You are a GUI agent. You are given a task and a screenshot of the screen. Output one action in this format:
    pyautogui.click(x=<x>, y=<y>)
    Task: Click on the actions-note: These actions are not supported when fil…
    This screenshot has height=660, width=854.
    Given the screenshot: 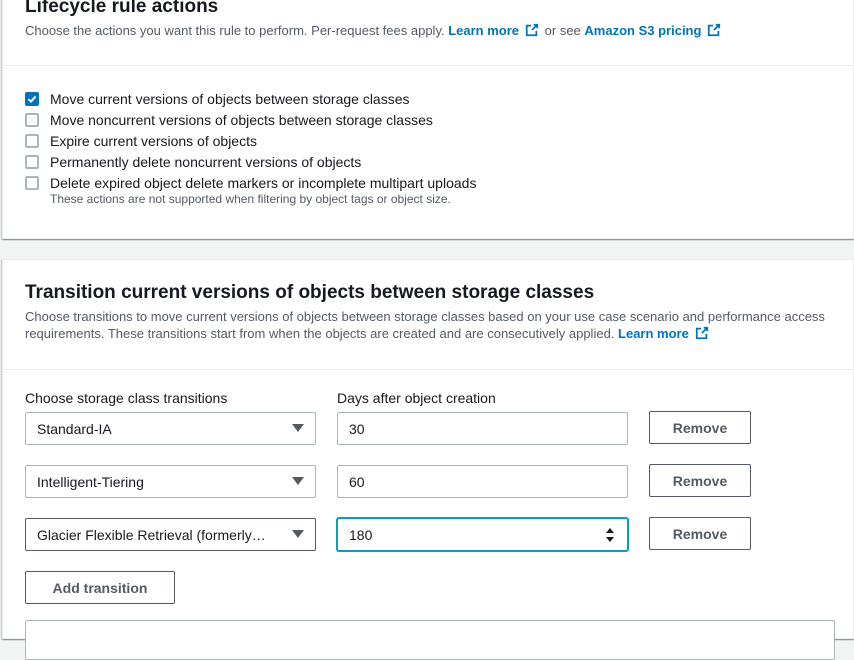 What is the action you would take?
    pyautogui.click(x=250, y=199)
    